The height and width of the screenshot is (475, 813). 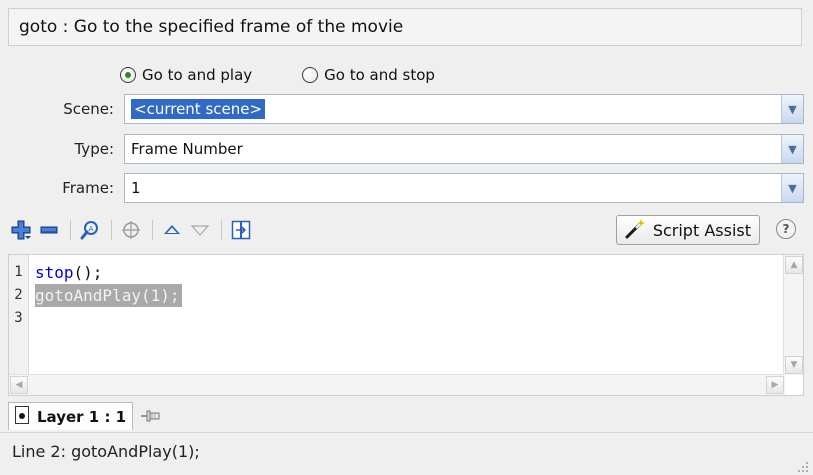 I want to click on arrow-up-icon, so click(x=172, y=230).